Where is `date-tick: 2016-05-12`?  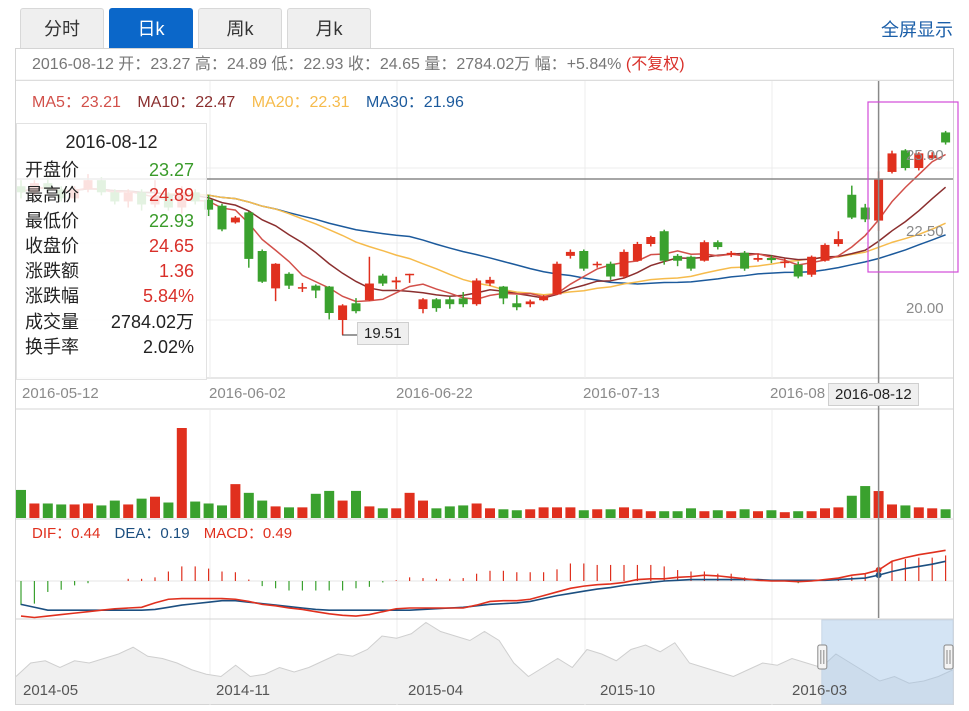
date-tick: 2016-05-12 is located at coordinates (60, 393).